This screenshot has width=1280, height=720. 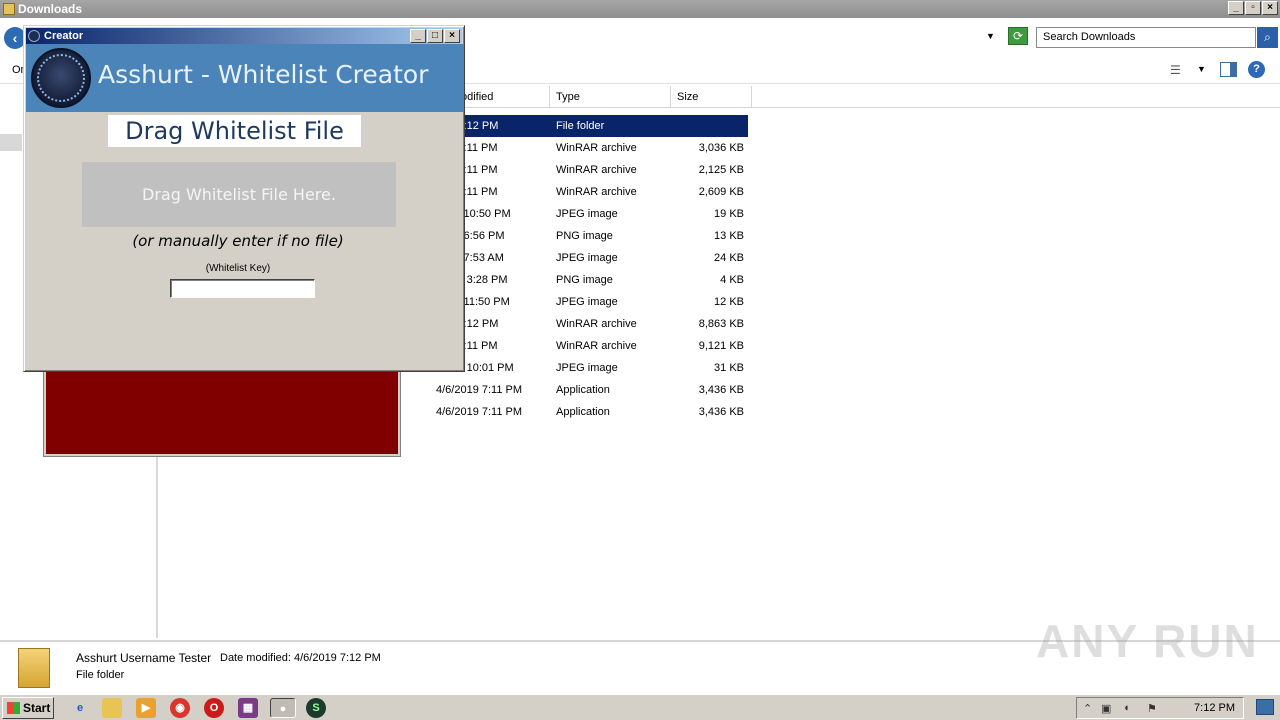 I want to click on app-icon, so click(x=34, y=36).